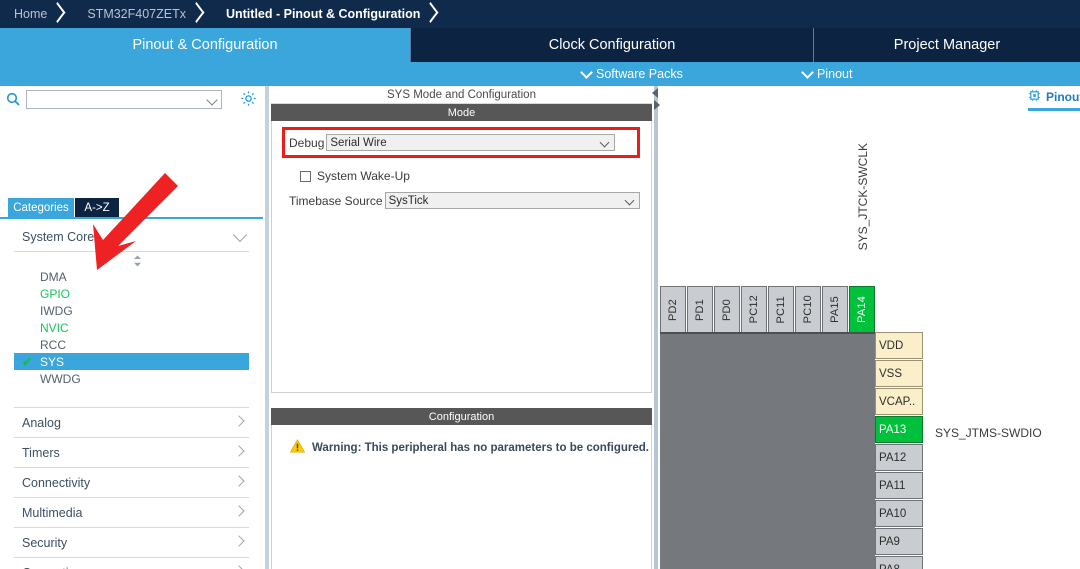 This screenshot has height=569, width=1080. What do you see at coordinates (363, 176) in the screenshot?
I see `system-wakeup-label: System Wake-Up` at bounding box center [363, 176].